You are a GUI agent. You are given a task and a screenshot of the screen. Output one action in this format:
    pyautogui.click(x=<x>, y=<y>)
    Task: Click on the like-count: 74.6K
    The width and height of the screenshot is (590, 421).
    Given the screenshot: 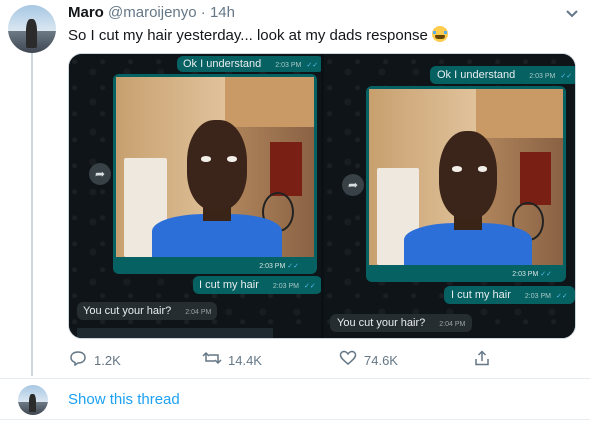 What is the action you would take?
    pyautogui.click(x=381, y=360)
    